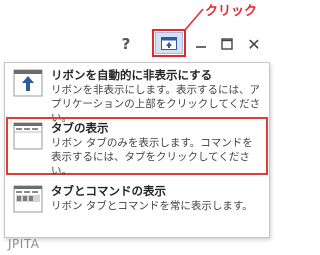  I want to click on minimize-button, so click(201, 44).